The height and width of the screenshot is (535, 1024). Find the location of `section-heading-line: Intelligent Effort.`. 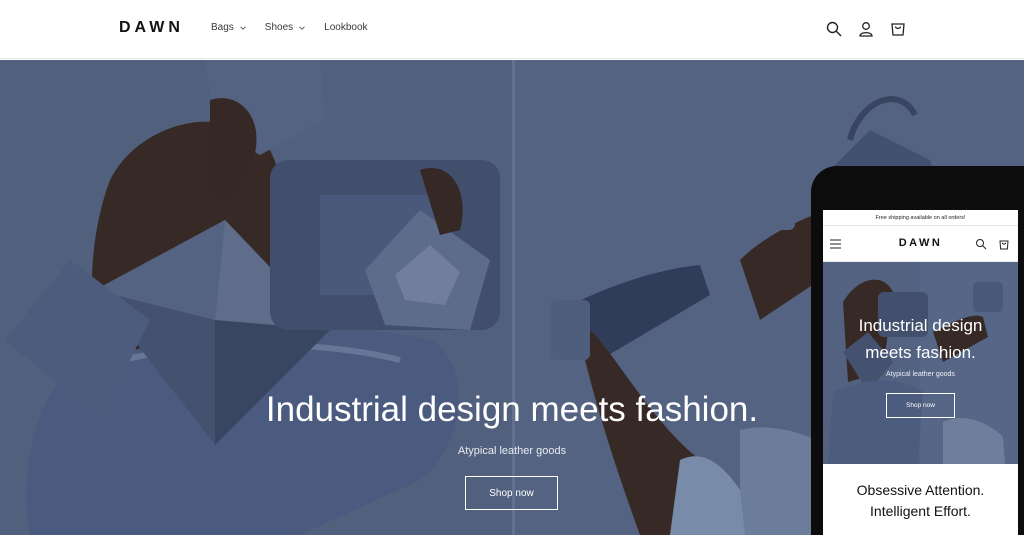

section-heading-line: Intelligent Effort. is located at coordinates (920, 511).